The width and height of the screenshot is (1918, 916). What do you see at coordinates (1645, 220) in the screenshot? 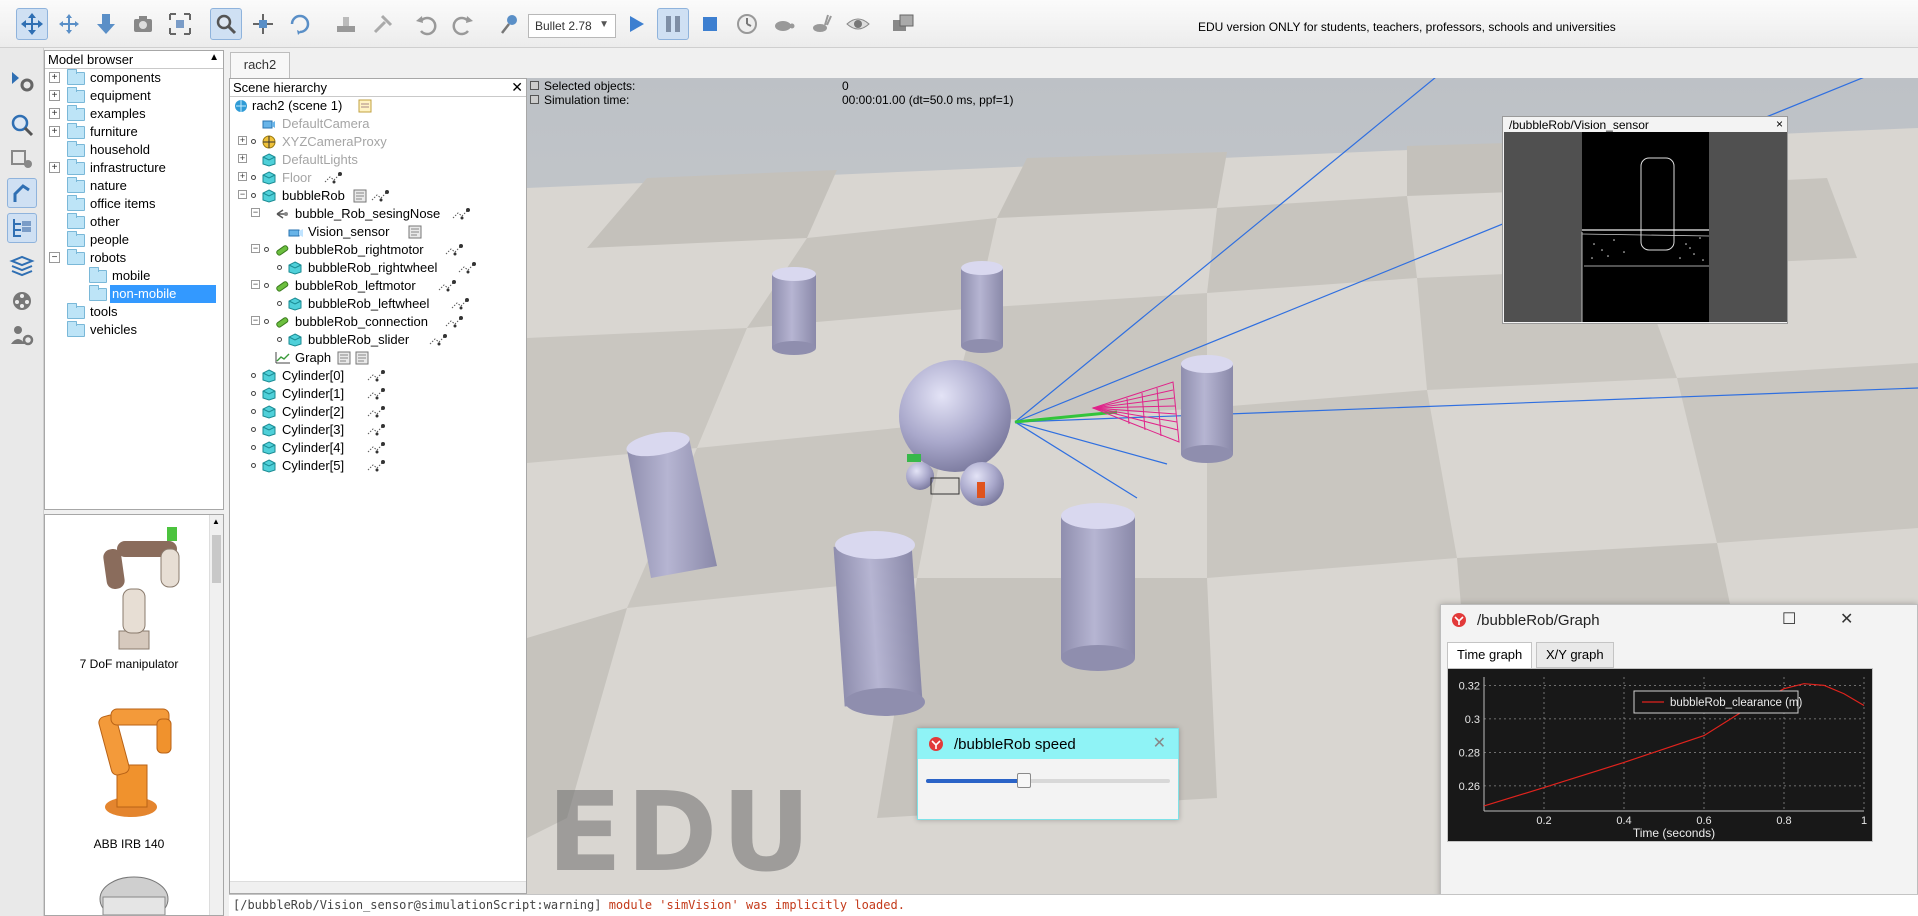
I see `vision-sensor-window: /bubbleRob/Vision_sensor ×` at bounding box center [1645, 220].